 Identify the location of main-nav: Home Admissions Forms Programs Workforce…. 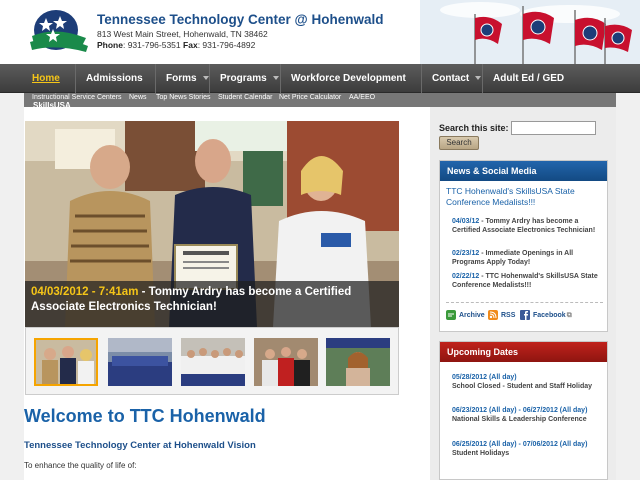
(320, 78).